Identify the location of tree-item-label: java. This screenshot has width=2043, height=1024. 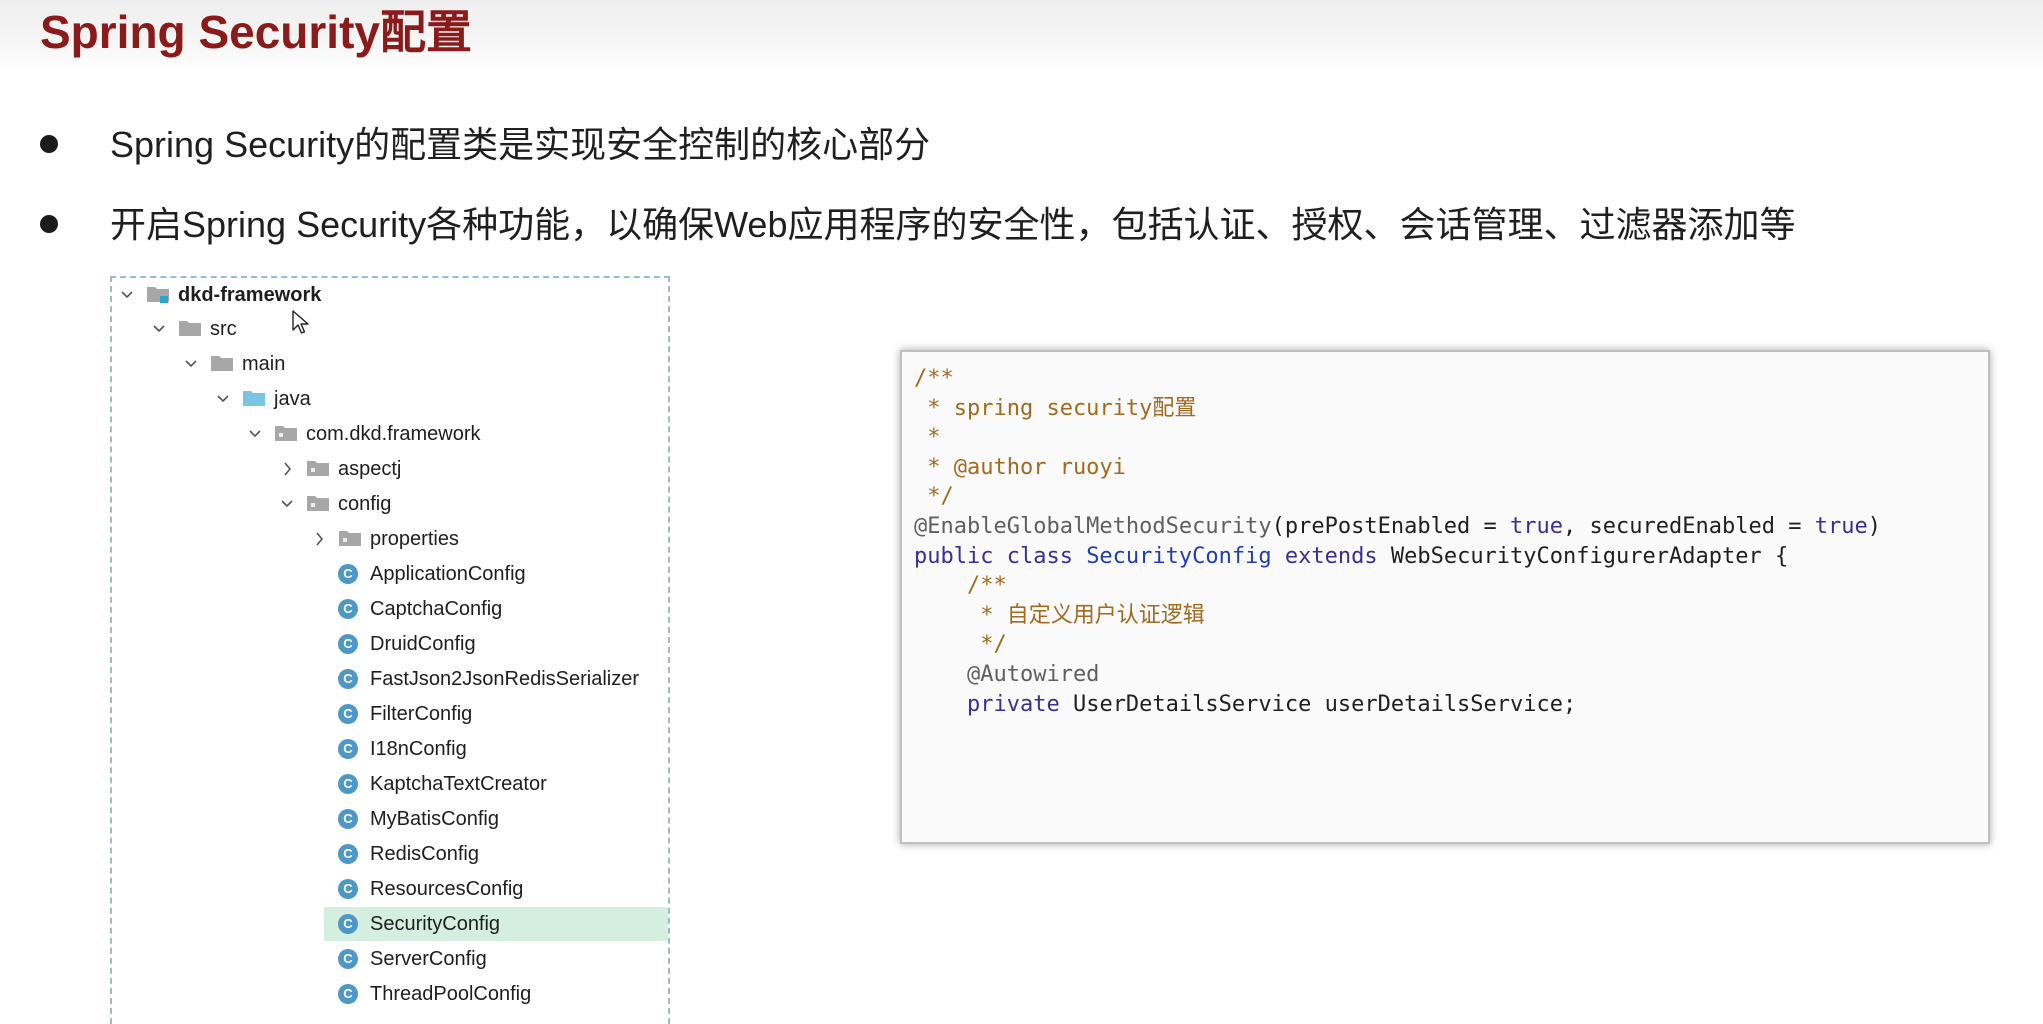
(292, 399).